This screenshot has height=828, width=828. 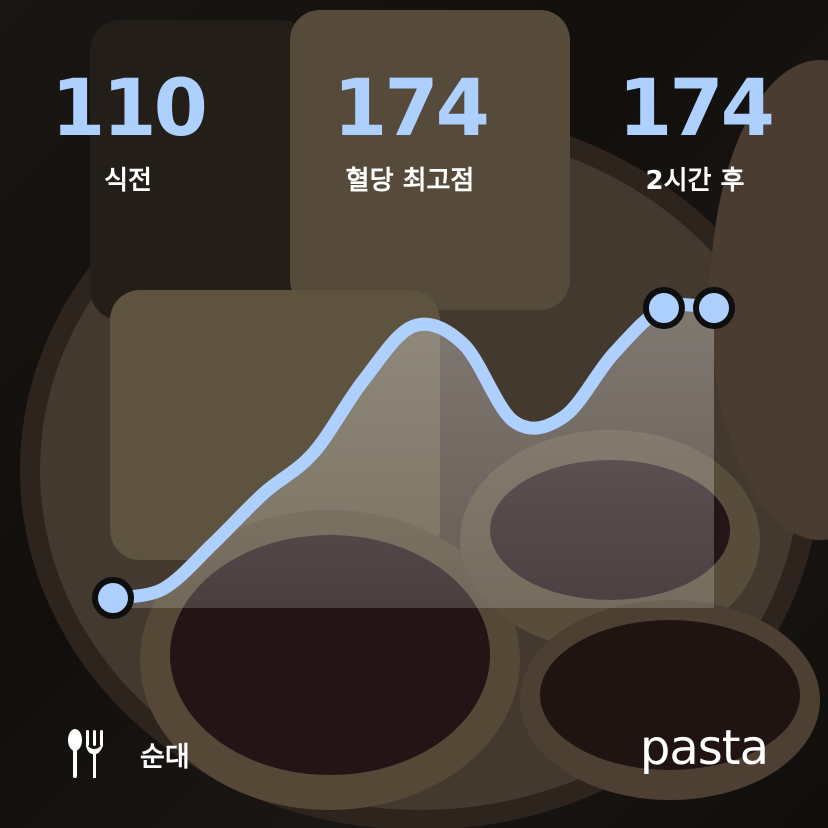 I want to click on stat-after-label: 2시간 후, so click(x=695, y=181).